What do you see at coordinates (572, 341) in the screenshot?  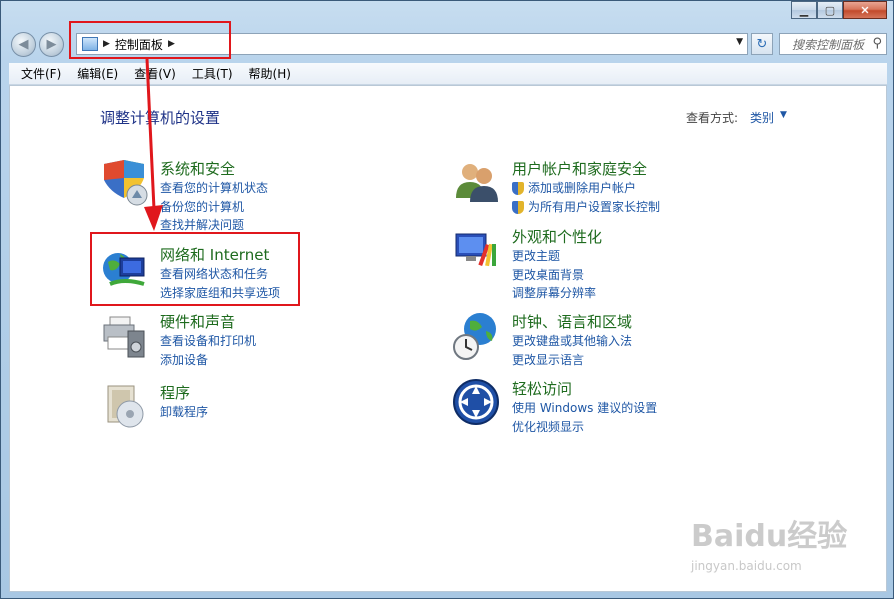 I see `link-keyboard-input: 更改键盘或其他输入法` at bounding box center [572, 341].